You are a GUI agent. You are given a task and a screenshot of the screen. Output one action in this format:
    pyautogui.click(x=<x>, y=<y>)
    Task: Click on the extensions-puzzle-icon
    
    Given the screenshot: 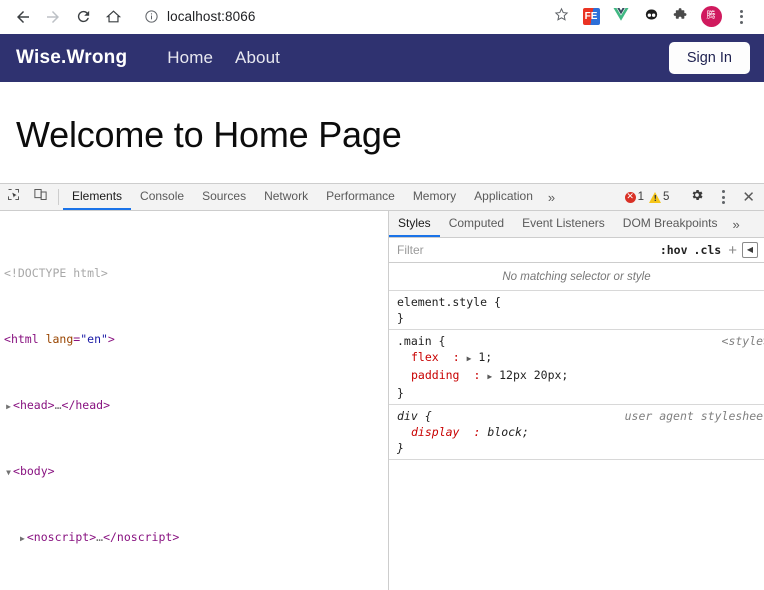 What is the action you would take?
    pyautogui.click(x=681, y=17)
    